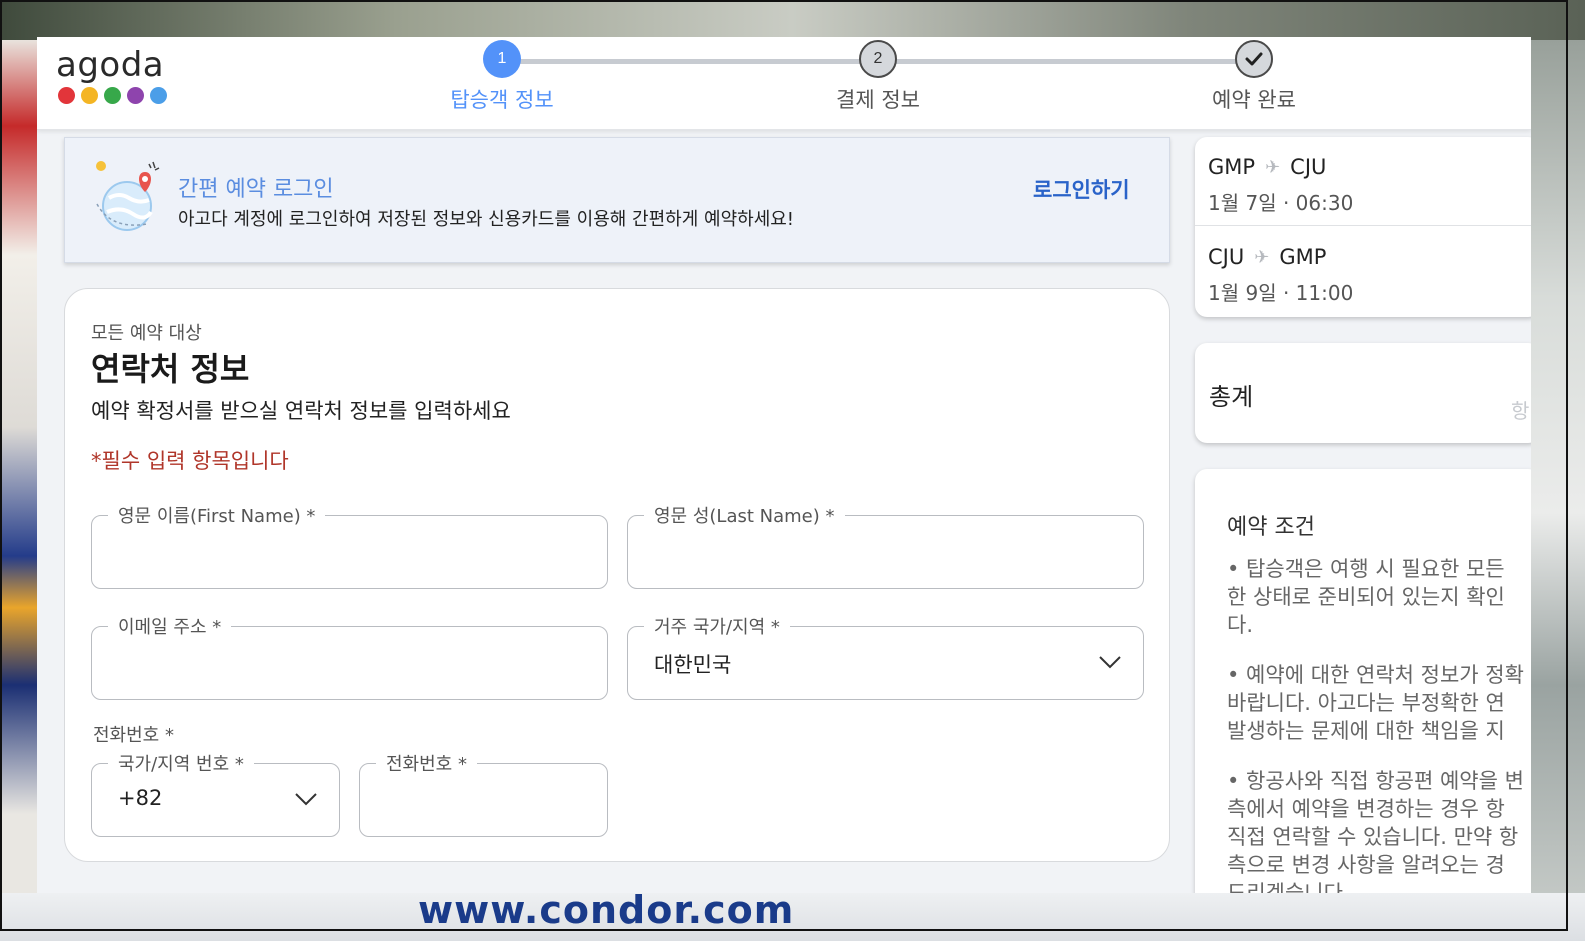 The height and width of the screenshot is (941, 1585). What do you see at coordinates (170, 626) in the screenshot?
I see `email-label: 이메일 주소 *` at bounding box center [170, 626].